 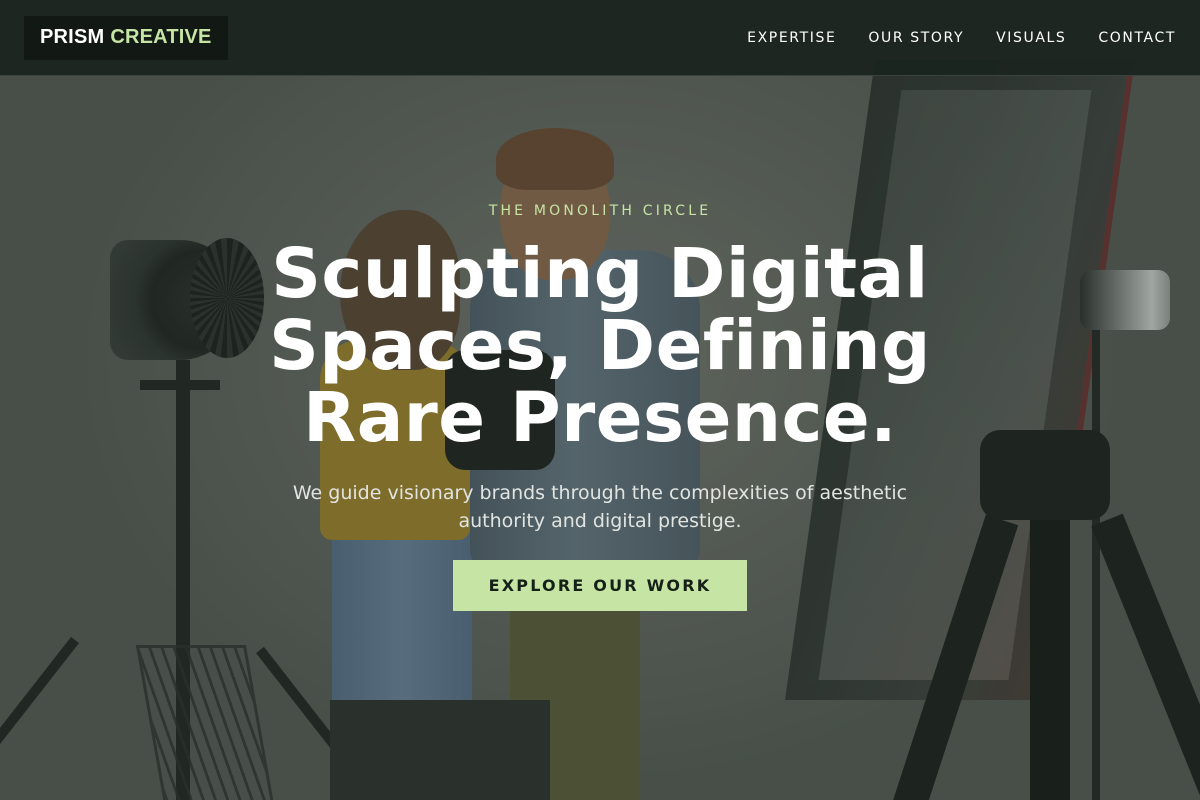 What do you see at coordinates (600, 585) in the screenshot?
I see `explore-work-button: EXPLORE OUR WORK` at bounding box center [600, 585].